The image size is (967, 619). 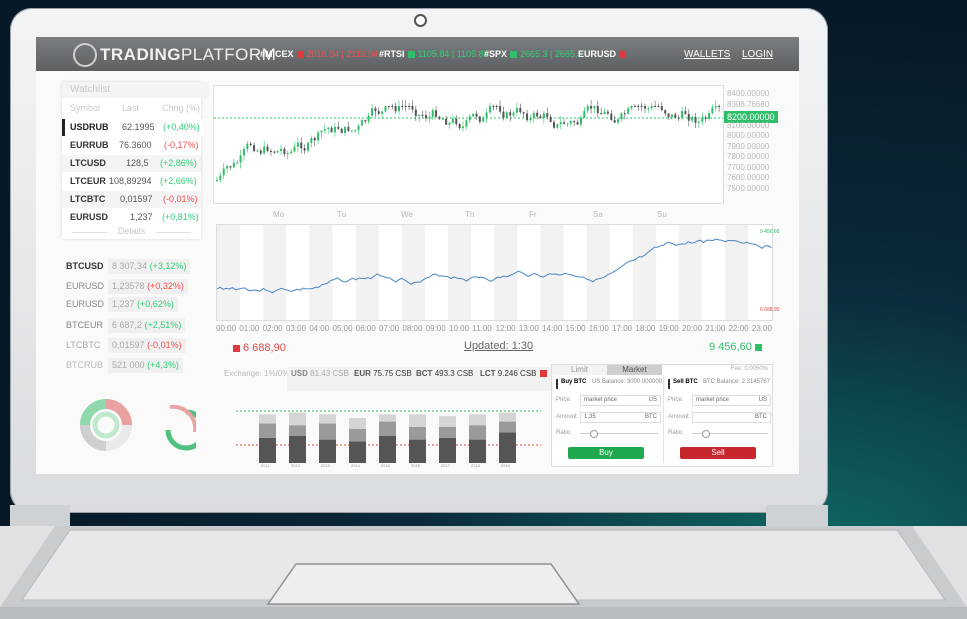 I want to click on buy-ratio-label: Ratio:, so click(x=564, y=433).